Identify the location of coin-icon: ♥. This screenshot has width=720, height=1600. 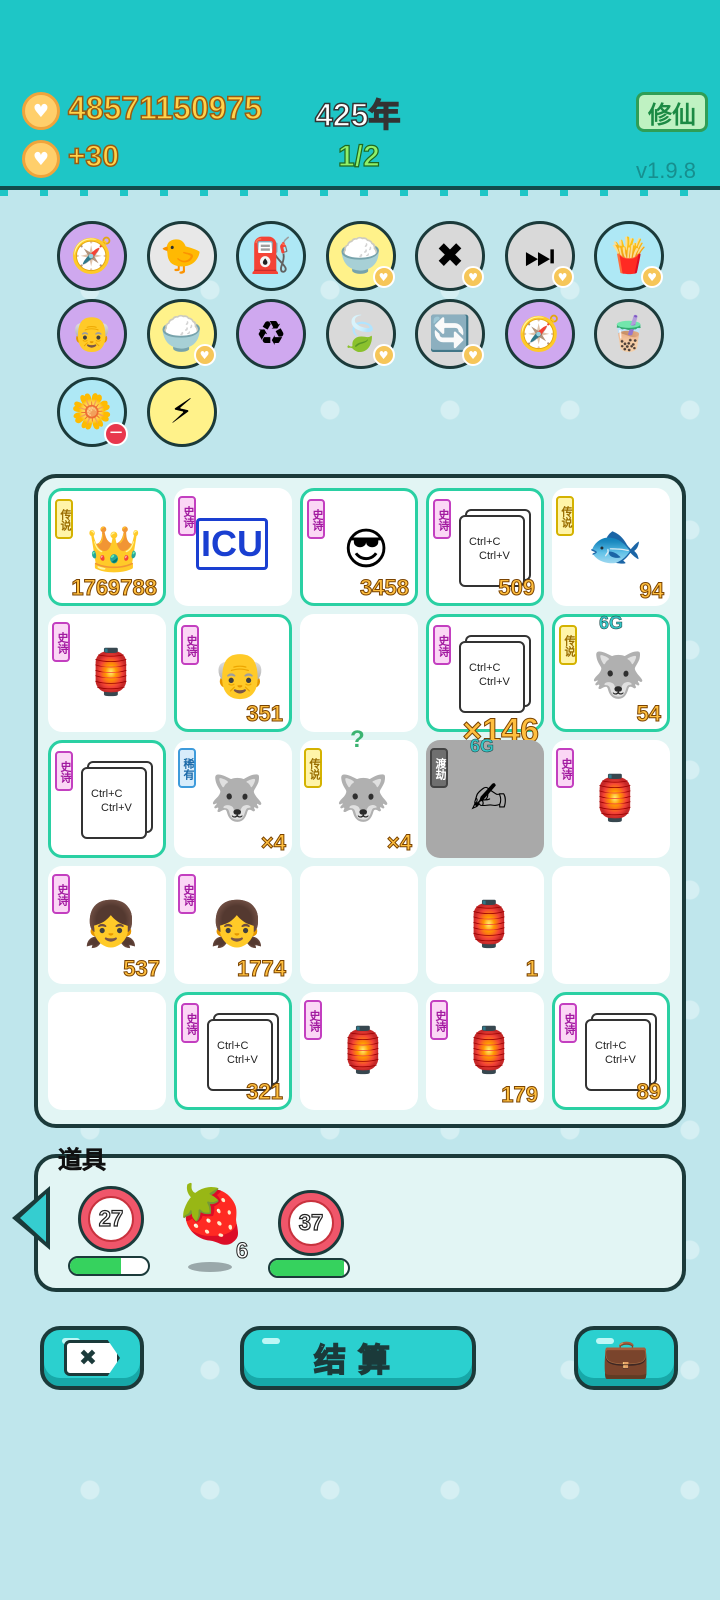
(41, 111).